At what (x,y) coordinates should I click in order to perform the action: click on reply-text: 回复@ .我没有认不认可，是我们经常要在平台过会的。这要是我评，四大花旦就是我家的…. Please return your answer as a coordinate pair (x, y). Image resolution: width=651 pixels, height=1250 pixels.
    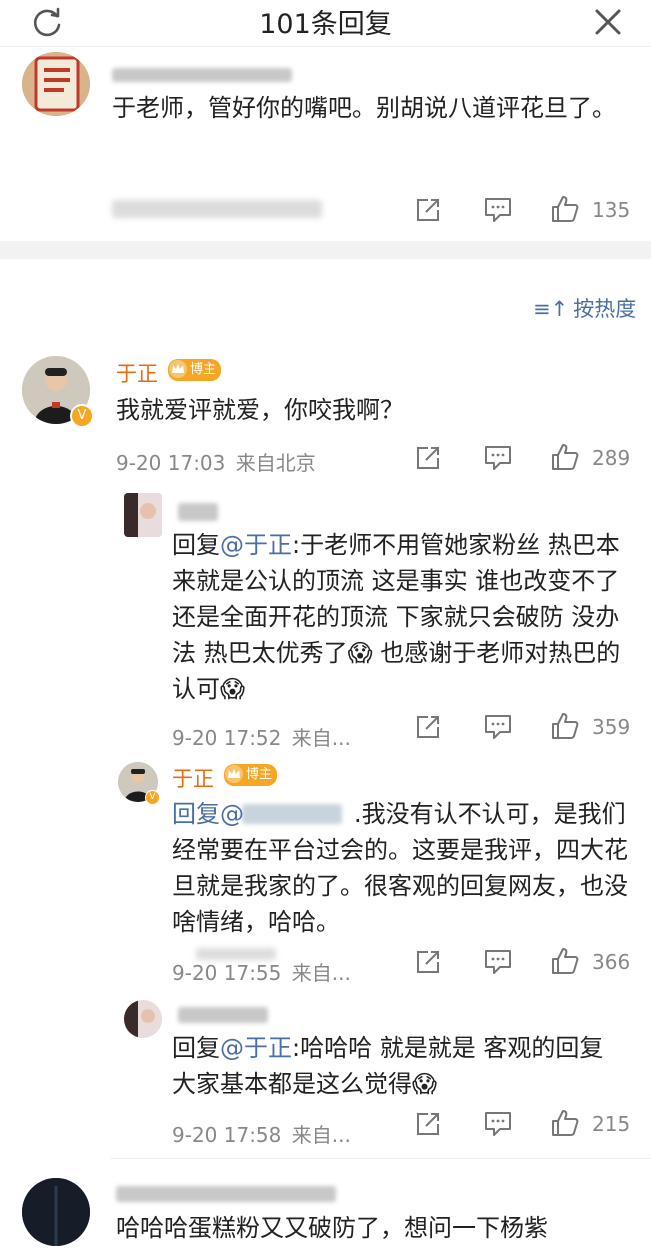
    Looking at the image, I should click on (402, 868).